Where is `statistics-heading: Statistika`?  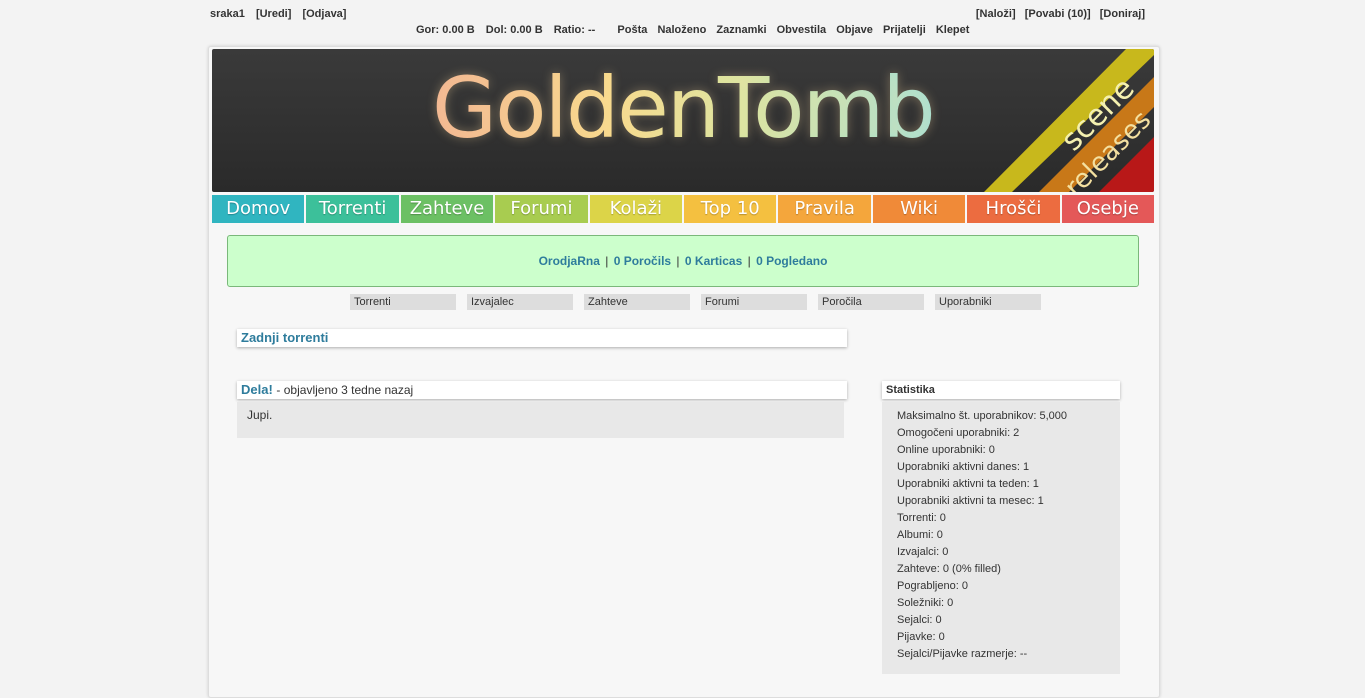 statistics-heading: Statistika is located at coordinates (1001, 390).